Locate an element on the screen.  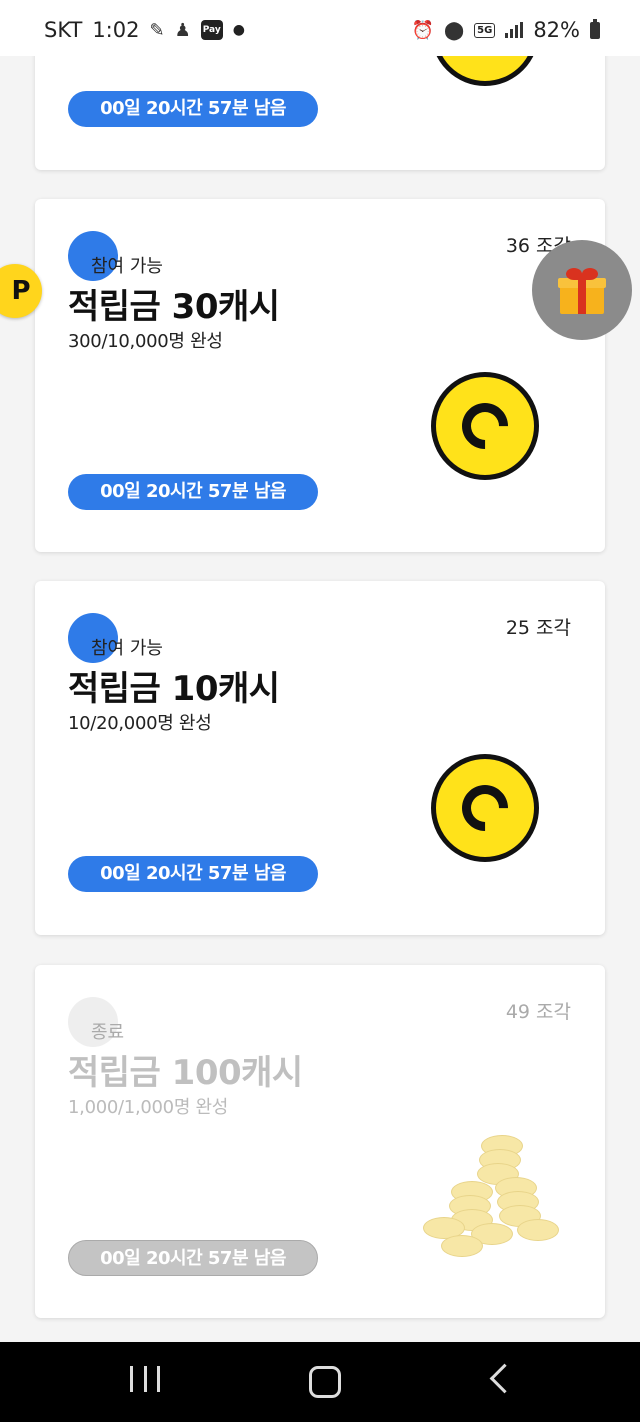
gift-floating-button is located at coordinates (582, 290).